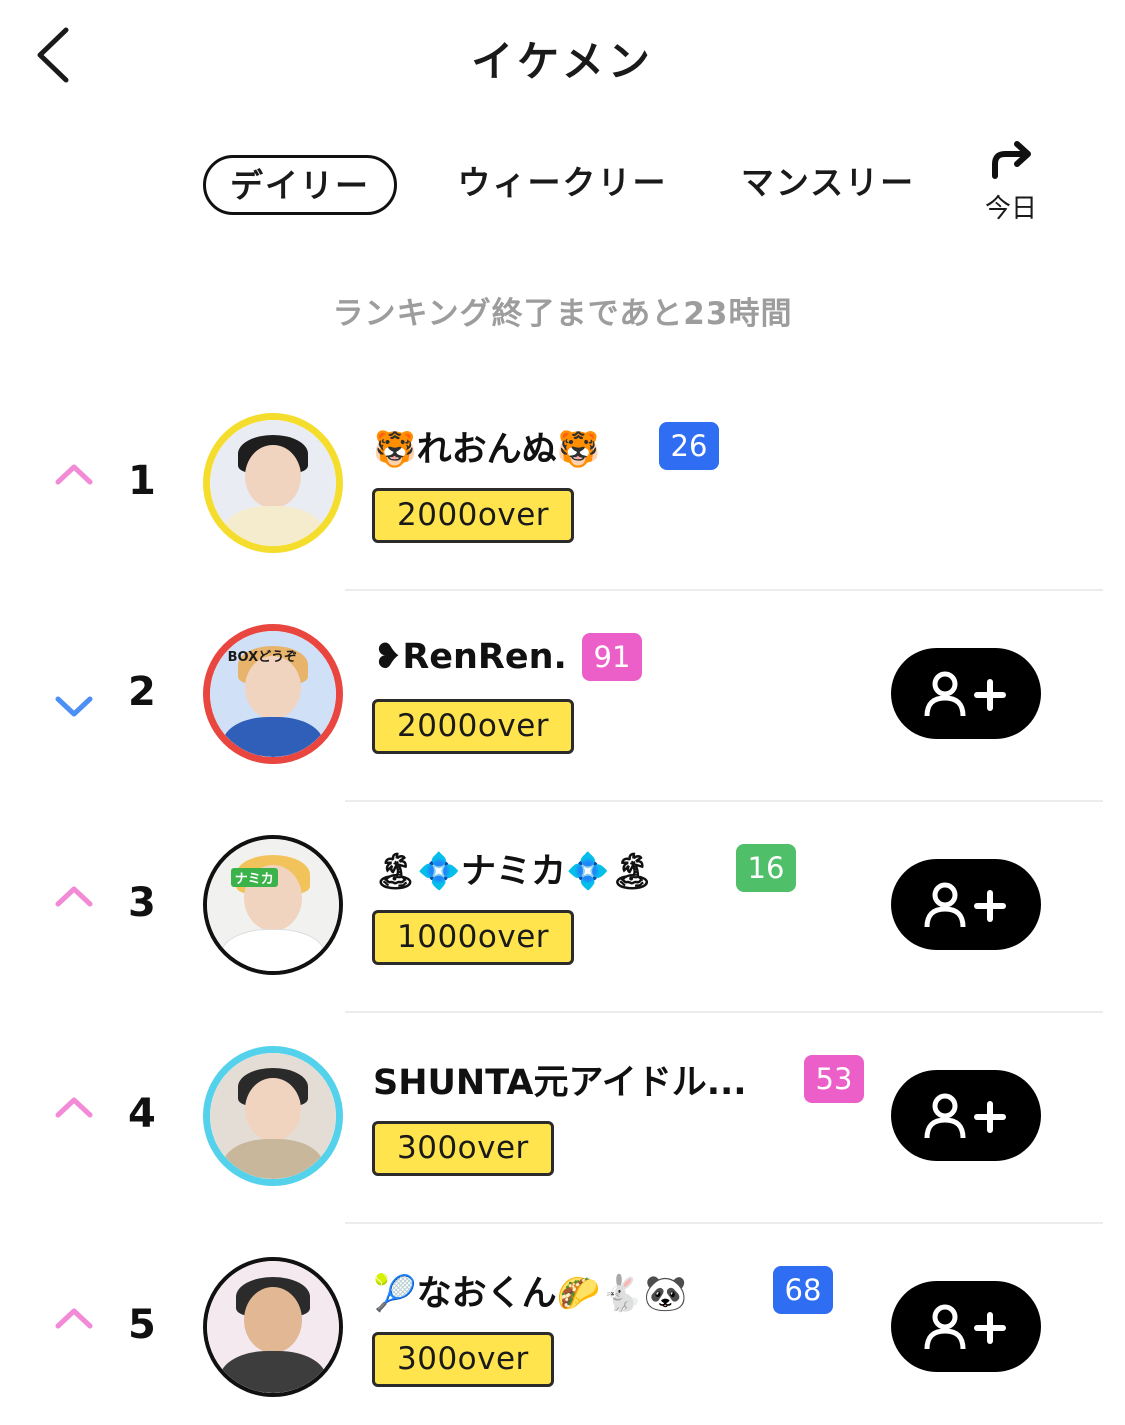 The image size is (1125, 1425). What do you see at coordinates (834, 1079) in the screenshot?
I see `level-badge: 53` at bounding box center [834, 1079].